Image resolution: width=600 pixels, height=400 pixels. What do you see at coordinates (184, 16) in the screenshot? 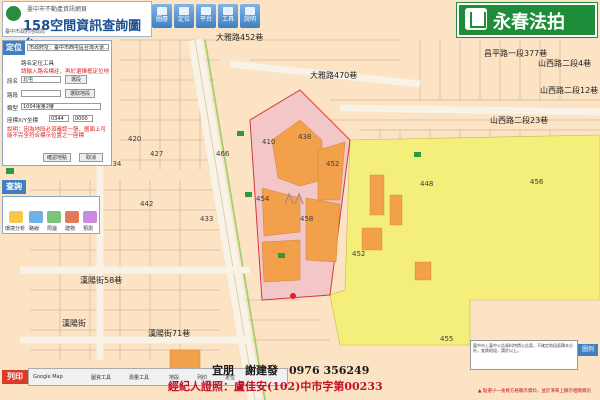
I see `toolbar-locate-button: 定位` at bounding box center [184, 16].